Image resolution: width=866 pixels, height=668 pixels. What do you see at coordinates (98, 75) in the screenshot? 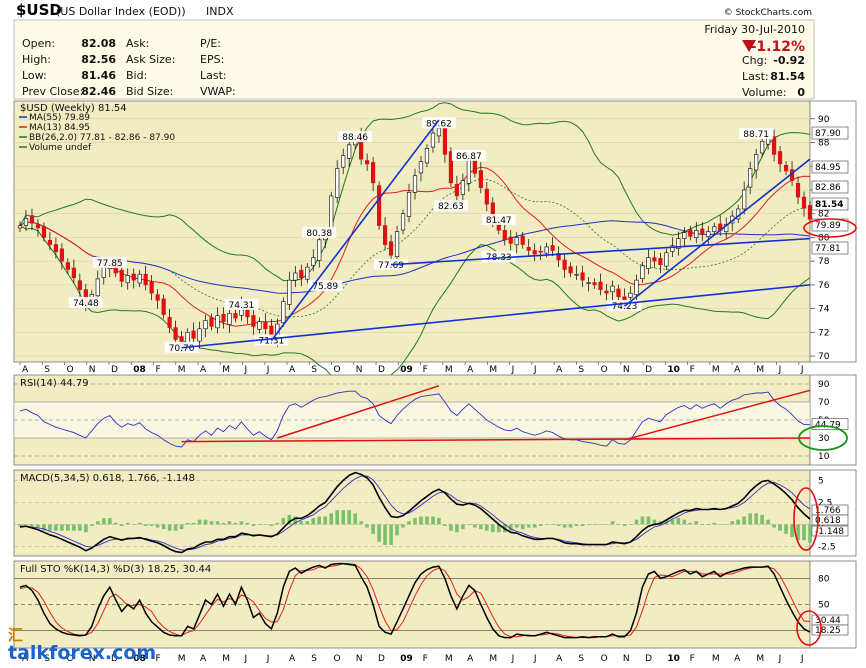
I see `quote-value: 81.46` at bounding box center [98, 75].